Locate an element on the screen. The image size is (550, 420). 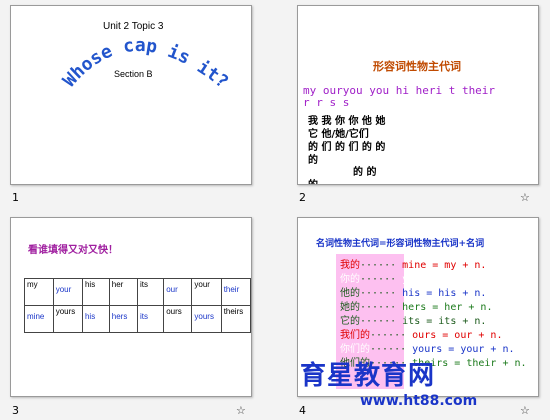
pronoun-row: 你们的······ yours = your + n. is located at coordinates (427, 349).